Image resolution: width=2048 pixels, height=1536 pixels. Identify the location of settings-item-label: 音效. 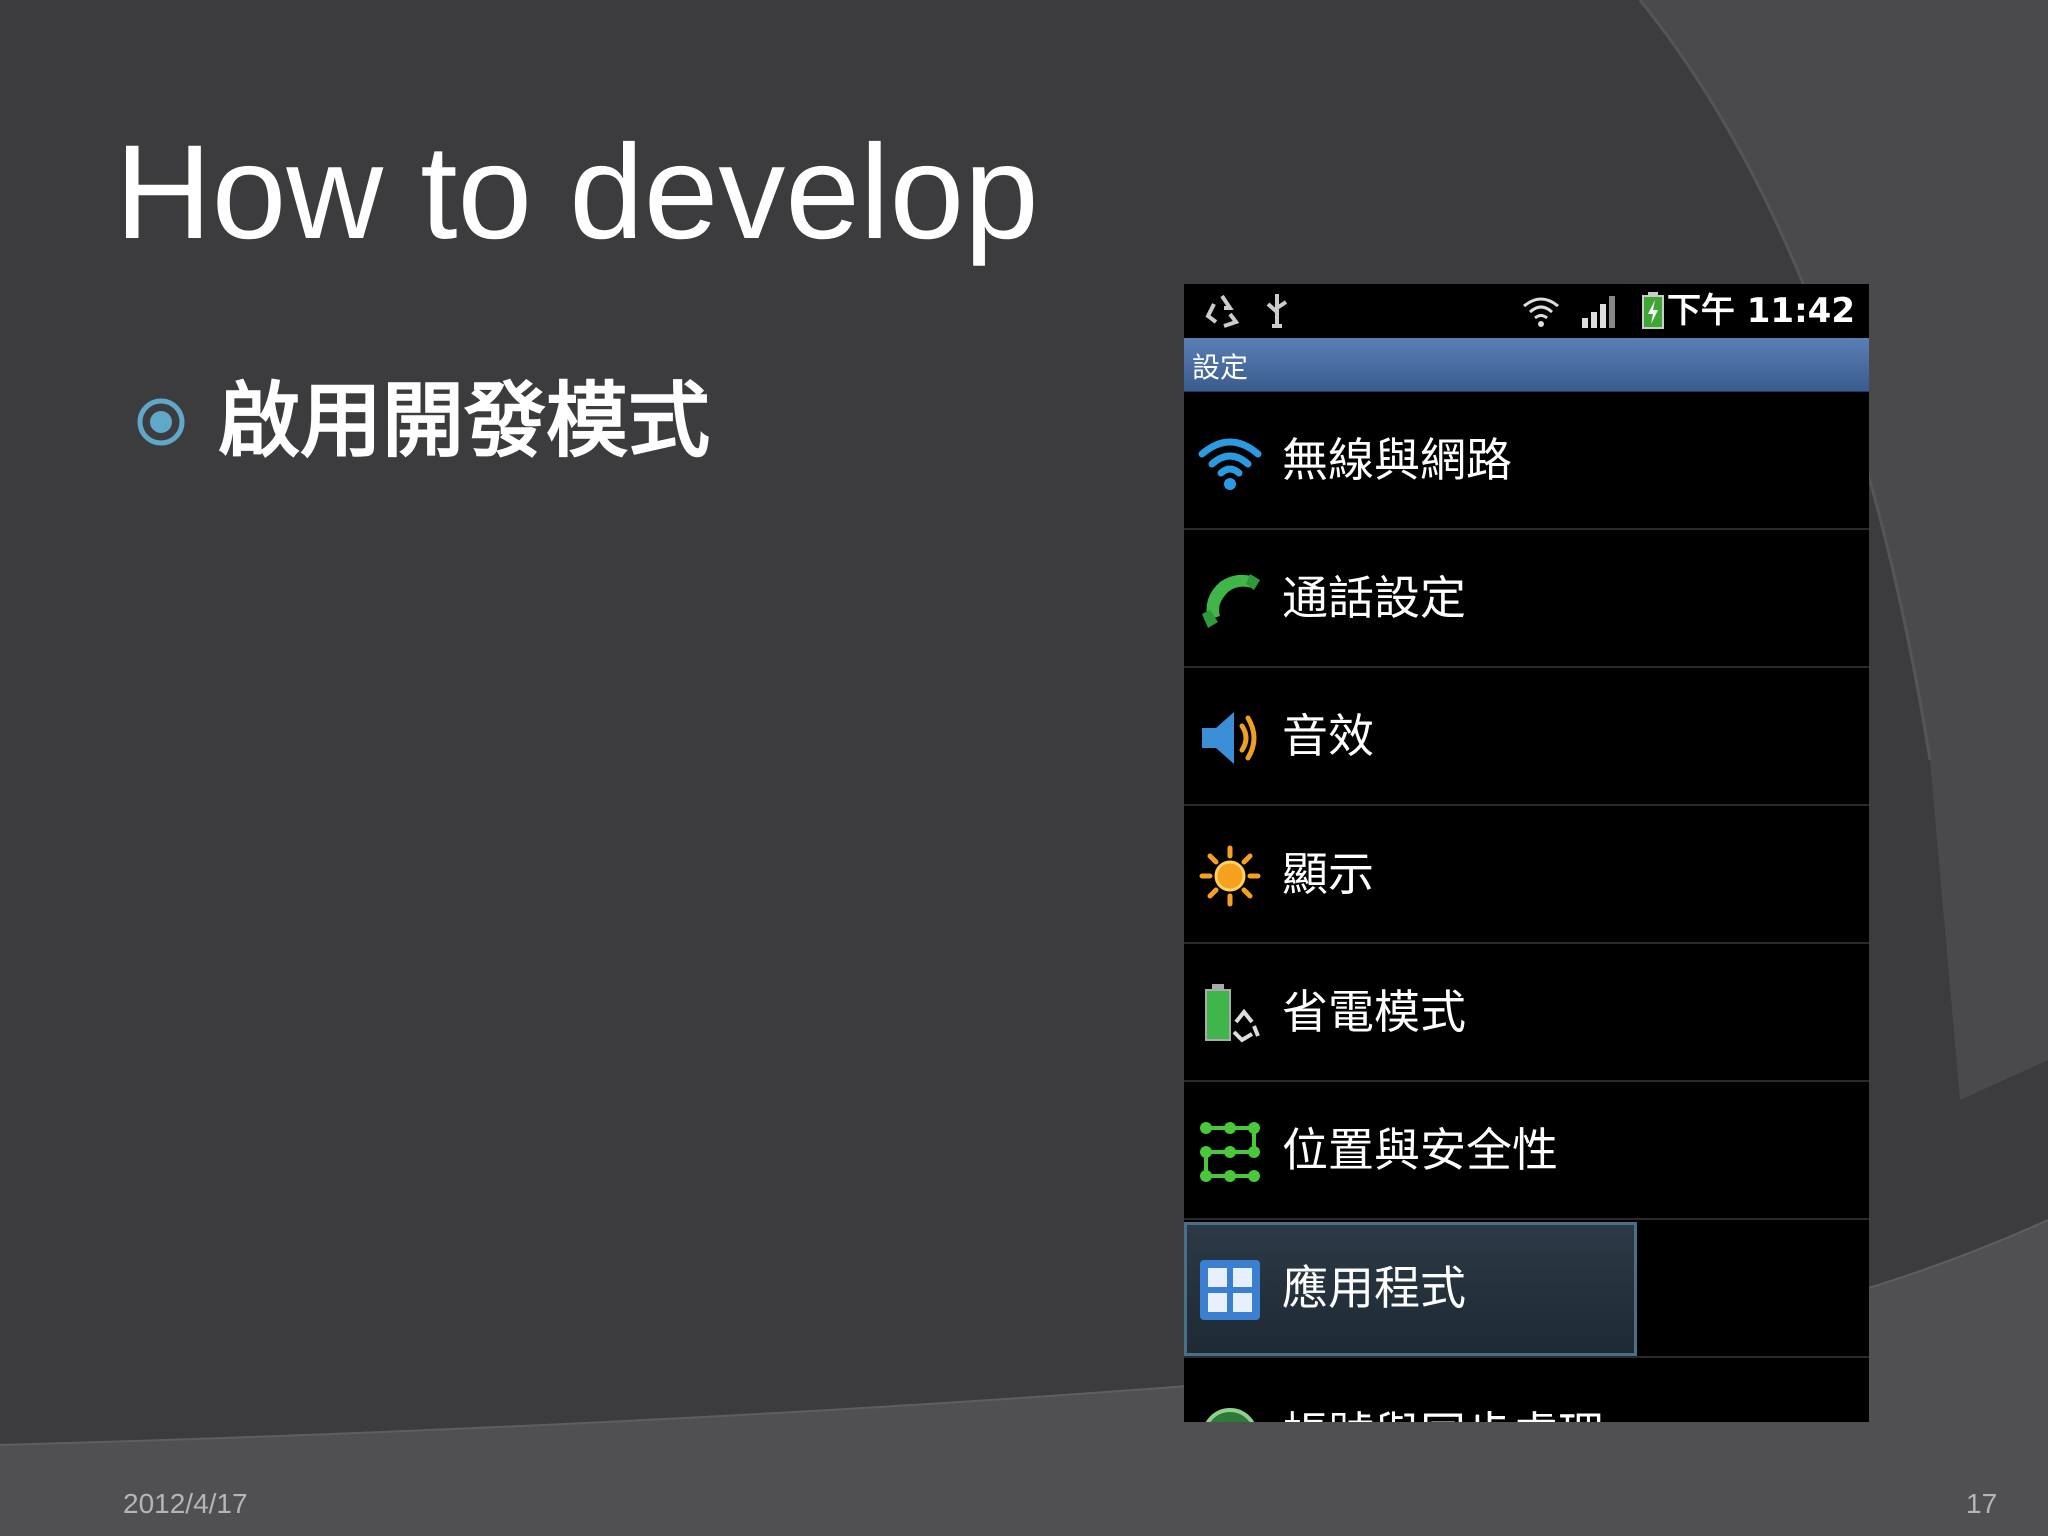
(1328, 736).